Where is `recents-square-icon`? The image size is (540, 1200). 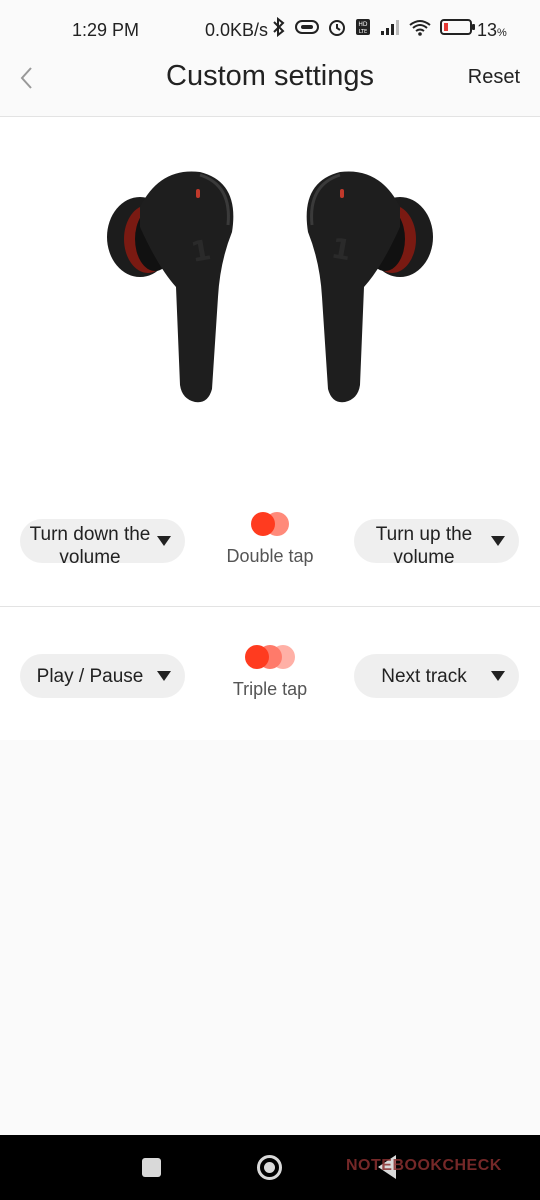
recents-square-icon is located at coordinates (151, 1167).